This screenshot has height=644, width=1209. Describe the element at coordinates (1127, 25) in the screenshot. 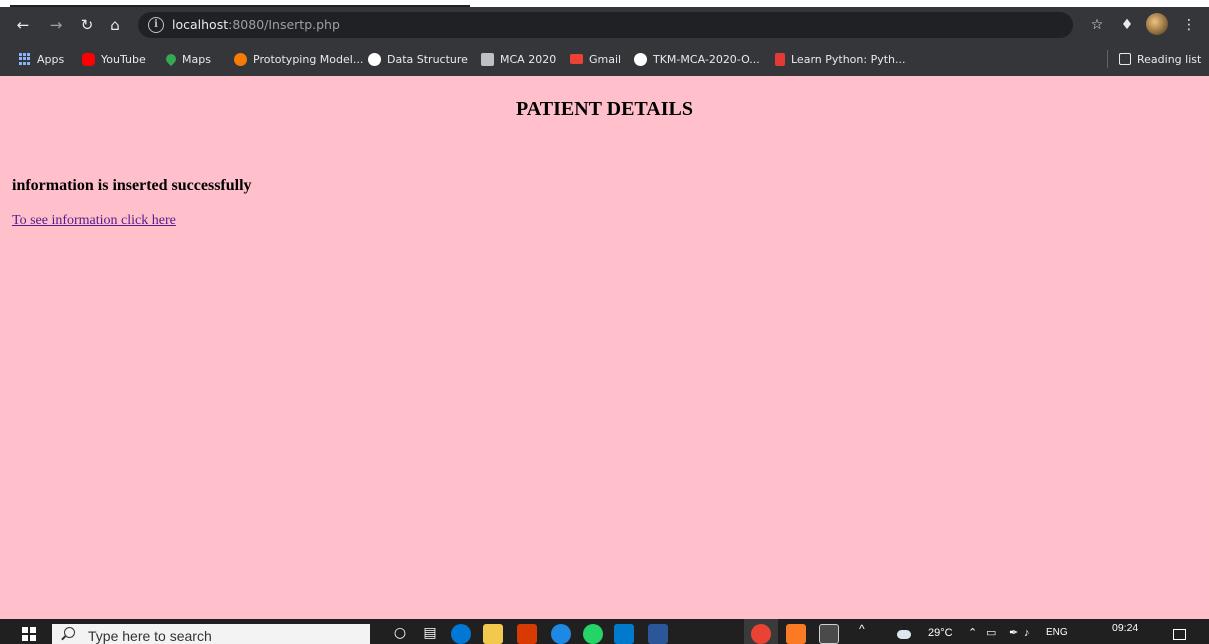

I see `extensions-puzzle-icon: ♦` at that location.